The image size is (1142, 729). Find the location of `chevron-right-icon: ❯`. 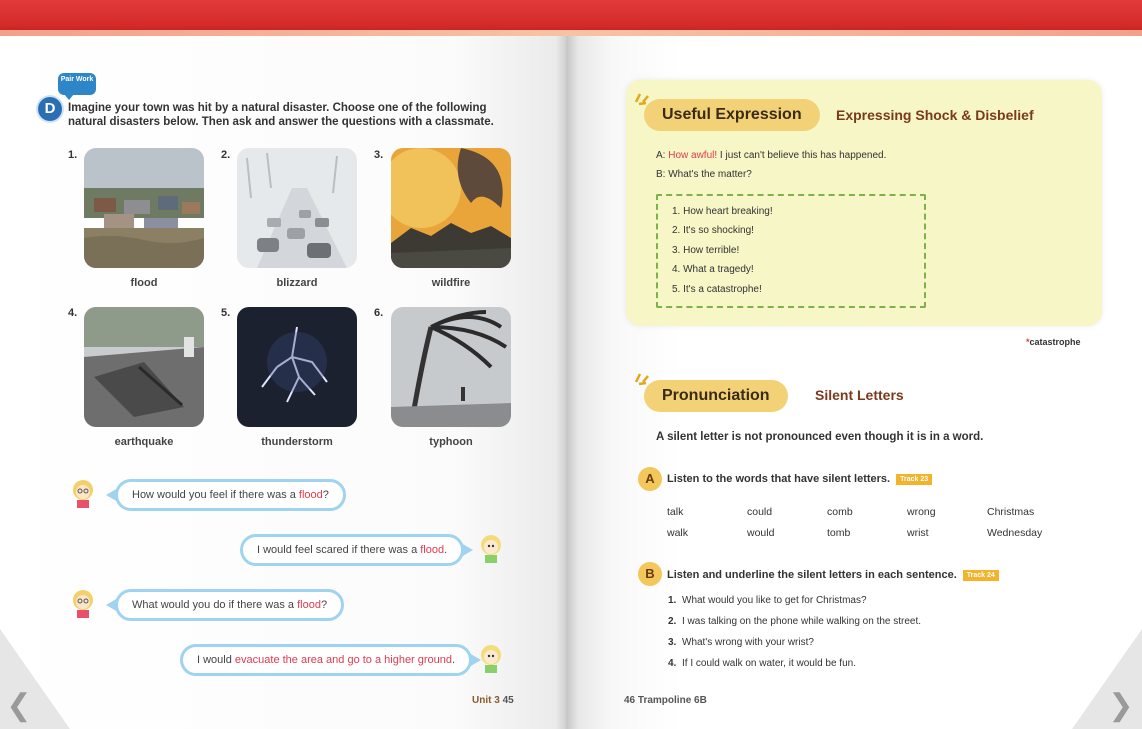

chevron-right-icon: ❯ is located at coordinates (1121, 706).